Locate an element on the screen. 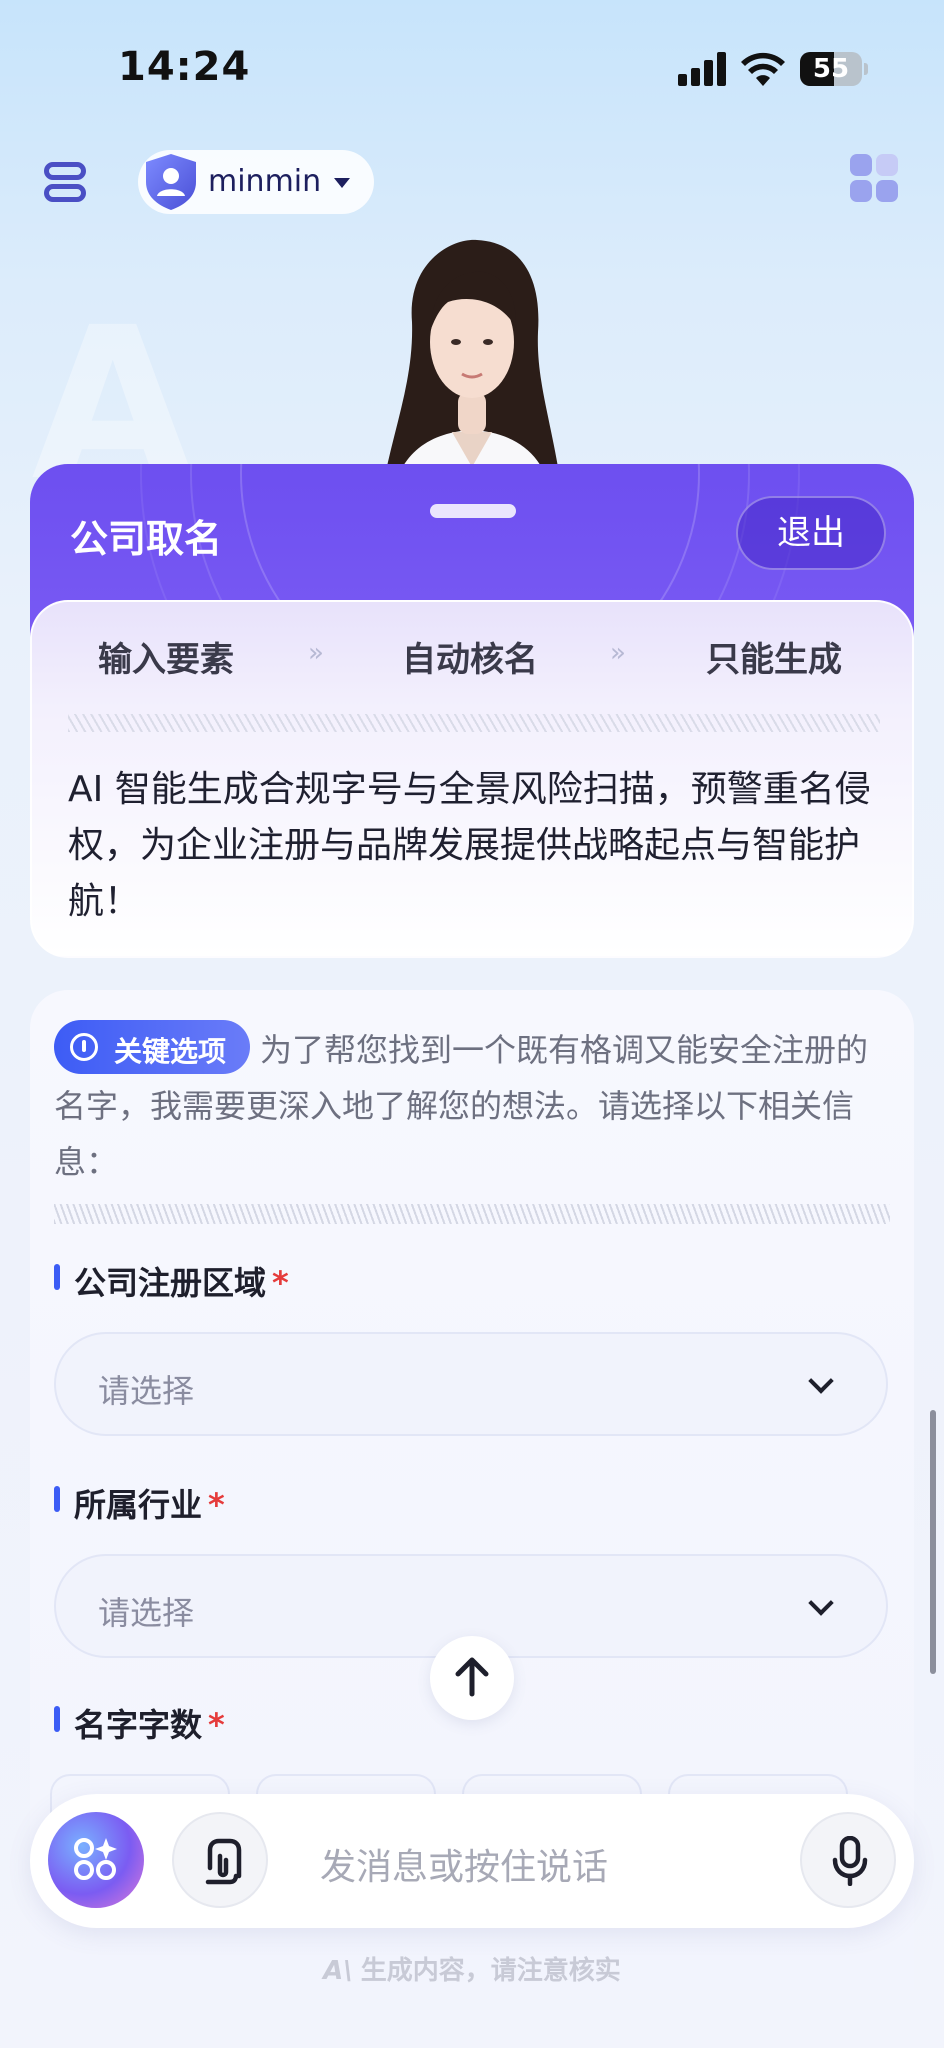 The height and width of the screenshot is (2048, 944). page-title: 公司取名 is located at coordinates (146, 539).